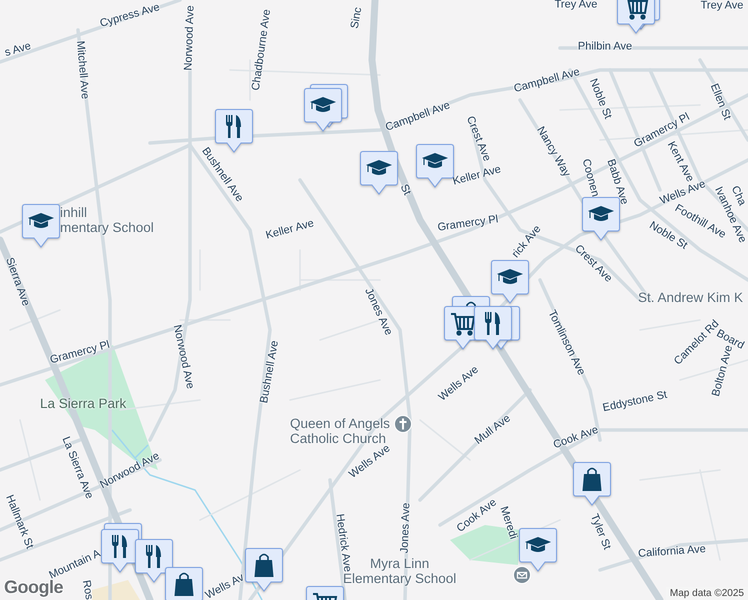  I want to click on street-label: Mitchell Ave, so click(82, 70).